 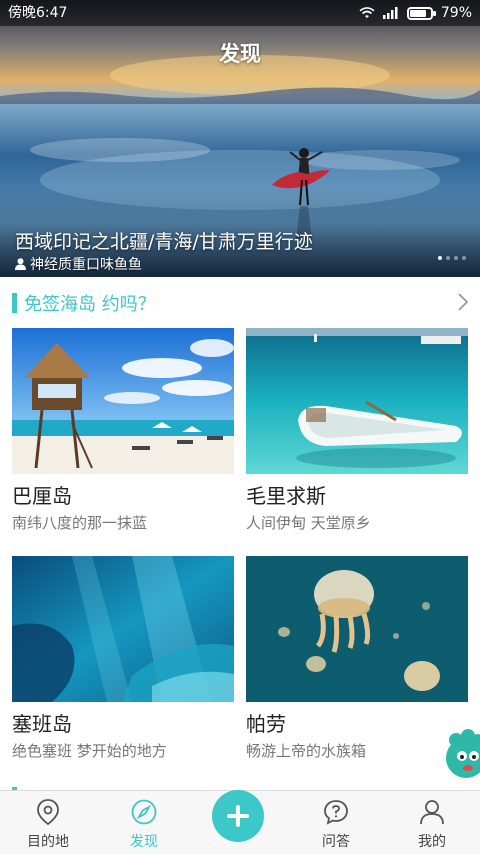 I want to click on card-desc: 绝色塞班 梦开始的地方, so click(x=89, y=751).